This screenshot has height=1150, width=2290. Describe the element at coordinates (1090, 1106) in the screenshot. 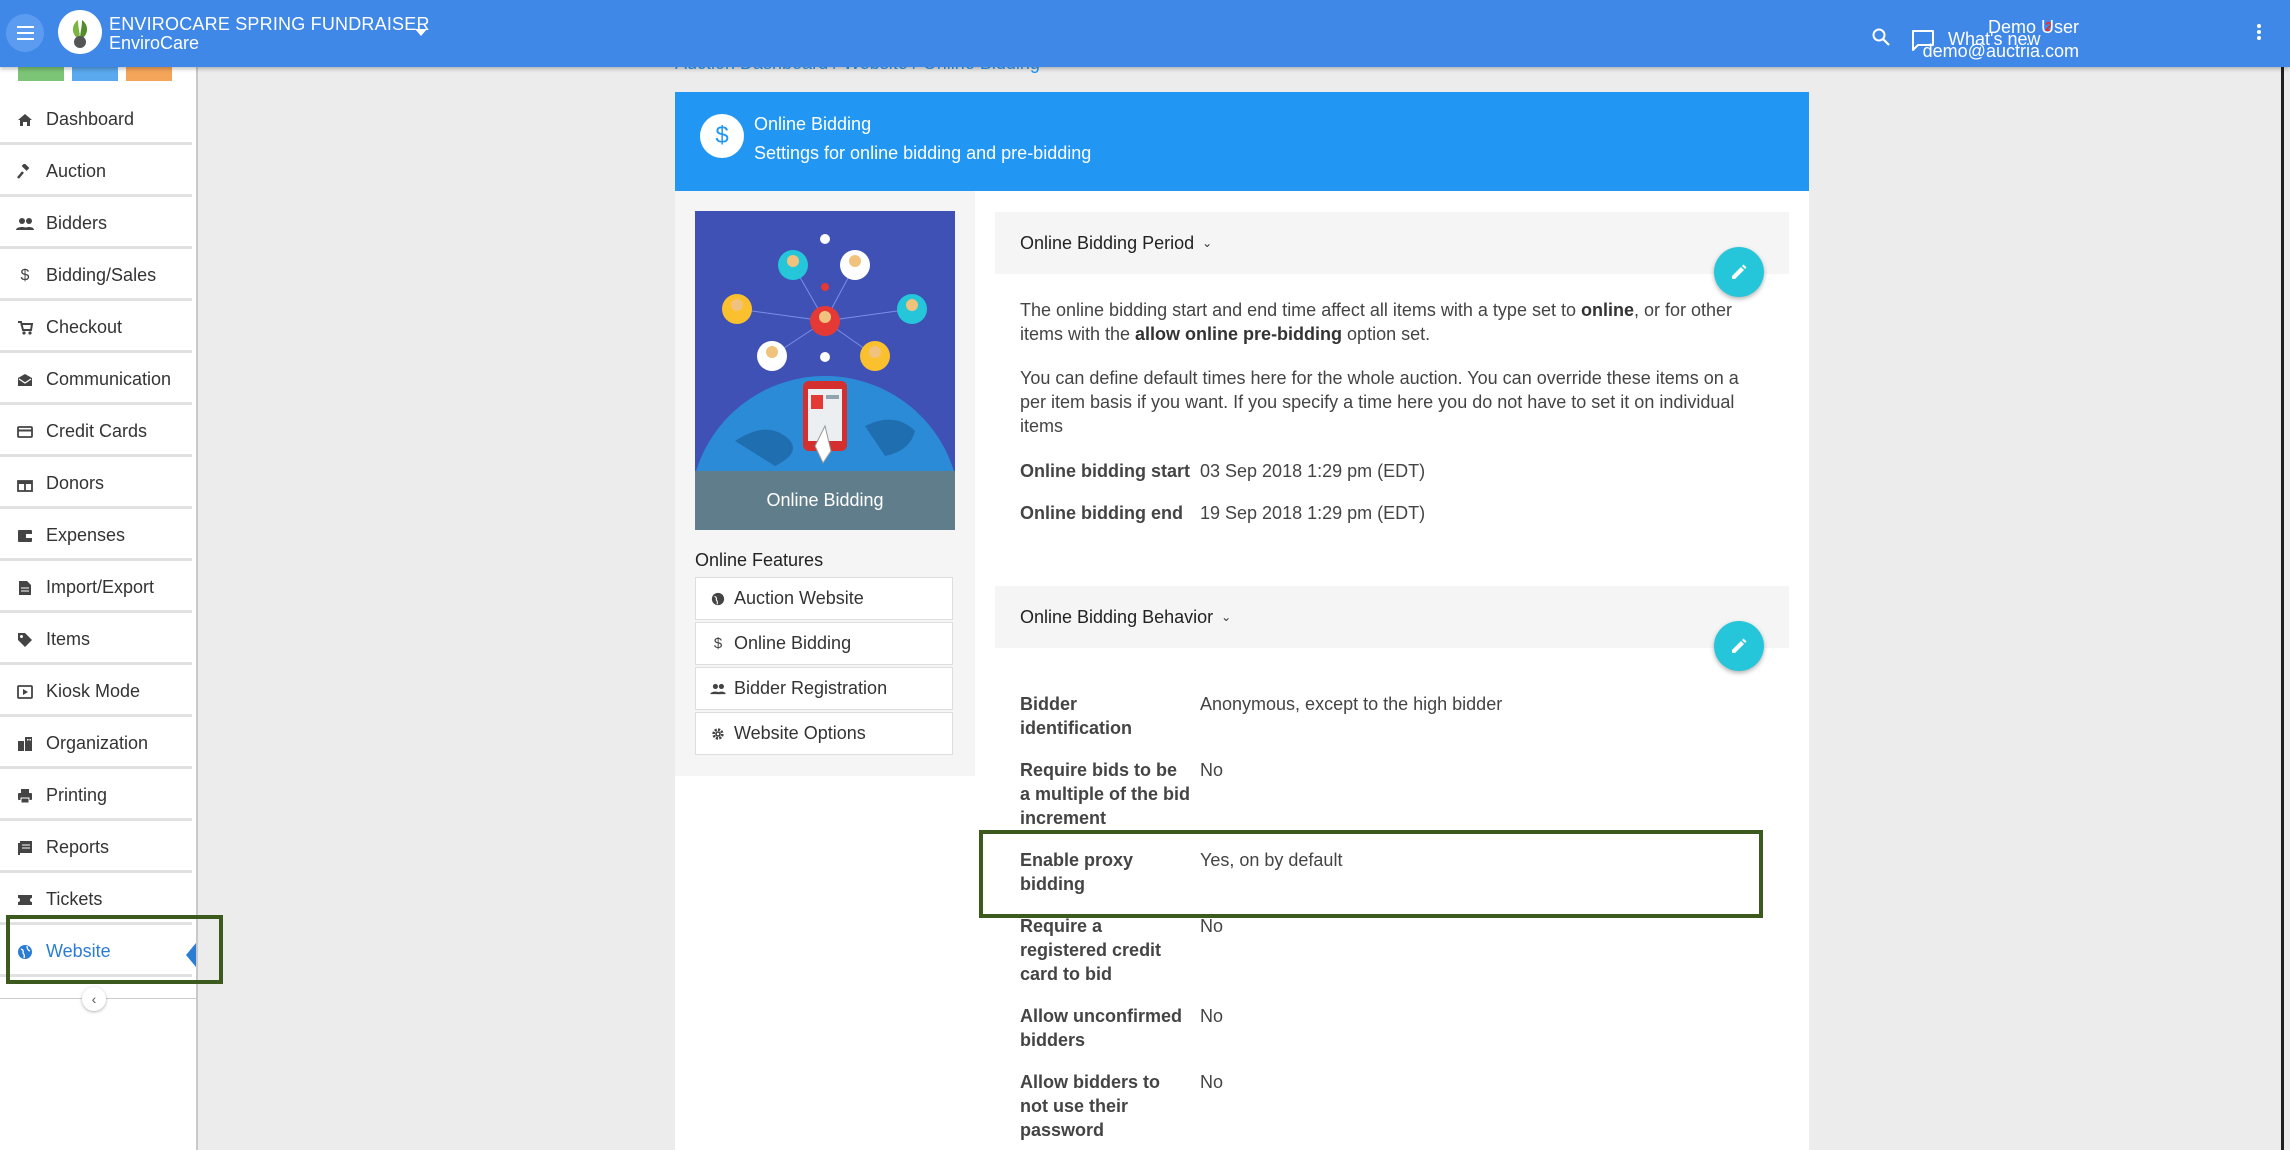

I see `behavior-row-label: Allow bidders to not use their password` at that location.